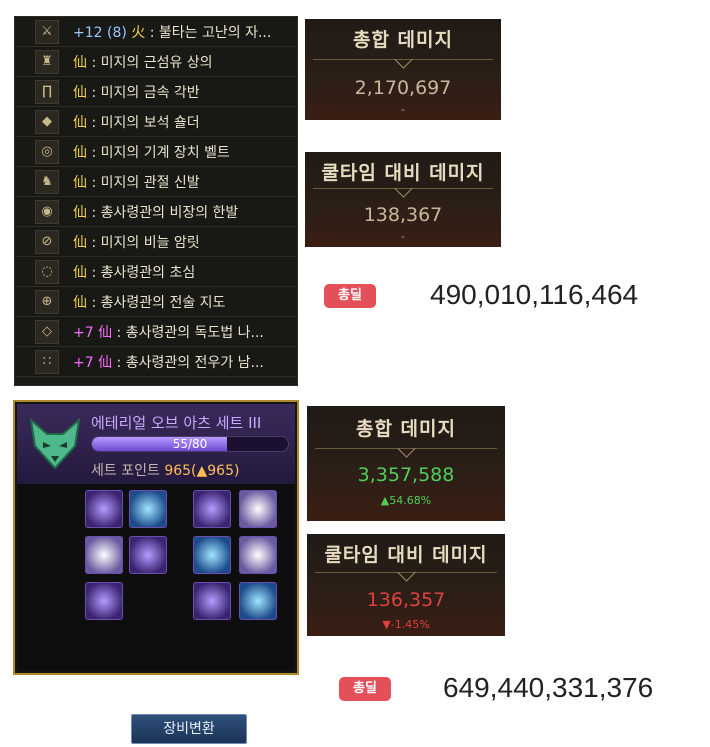 Image resolution: width=710 pixels, height=747 pixels. What do you see at coordinates (100, 32) in the screenshot?
I see `equipment-refine: +12 (8)` at bounding box center [100, 32].